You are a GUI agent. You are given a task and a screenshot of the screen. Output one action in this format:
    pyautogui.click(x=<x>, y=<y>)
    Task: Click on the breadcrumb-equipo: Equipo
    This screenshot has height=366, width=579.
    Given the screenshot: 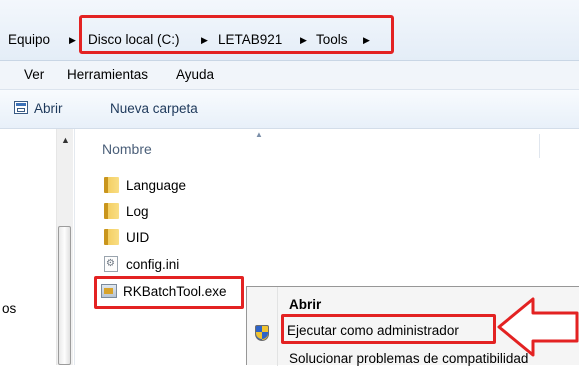 What is the action you would take?
    pyautogui.click(x=29, y=40)
    